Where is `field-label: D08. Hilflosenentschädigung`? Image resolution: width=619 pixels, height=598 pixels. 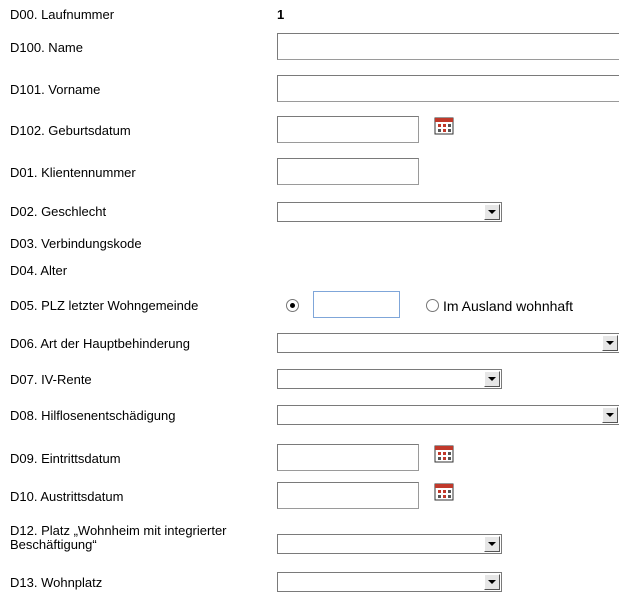
field-label: D08. Hilflosenentschädigung is located at coordinates (93, 415).